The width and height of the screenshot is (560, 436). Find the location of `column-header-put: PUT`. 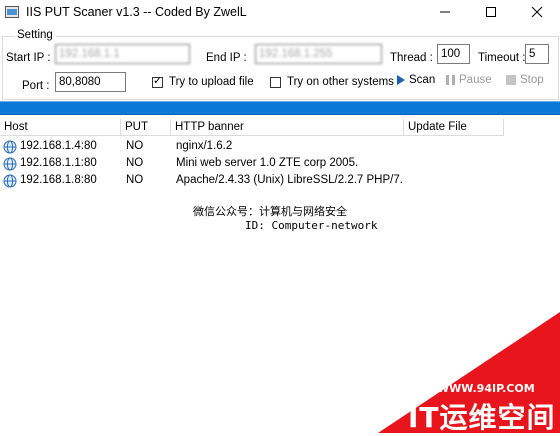

column-header-put: PUT is located at coordinates (146, 127).